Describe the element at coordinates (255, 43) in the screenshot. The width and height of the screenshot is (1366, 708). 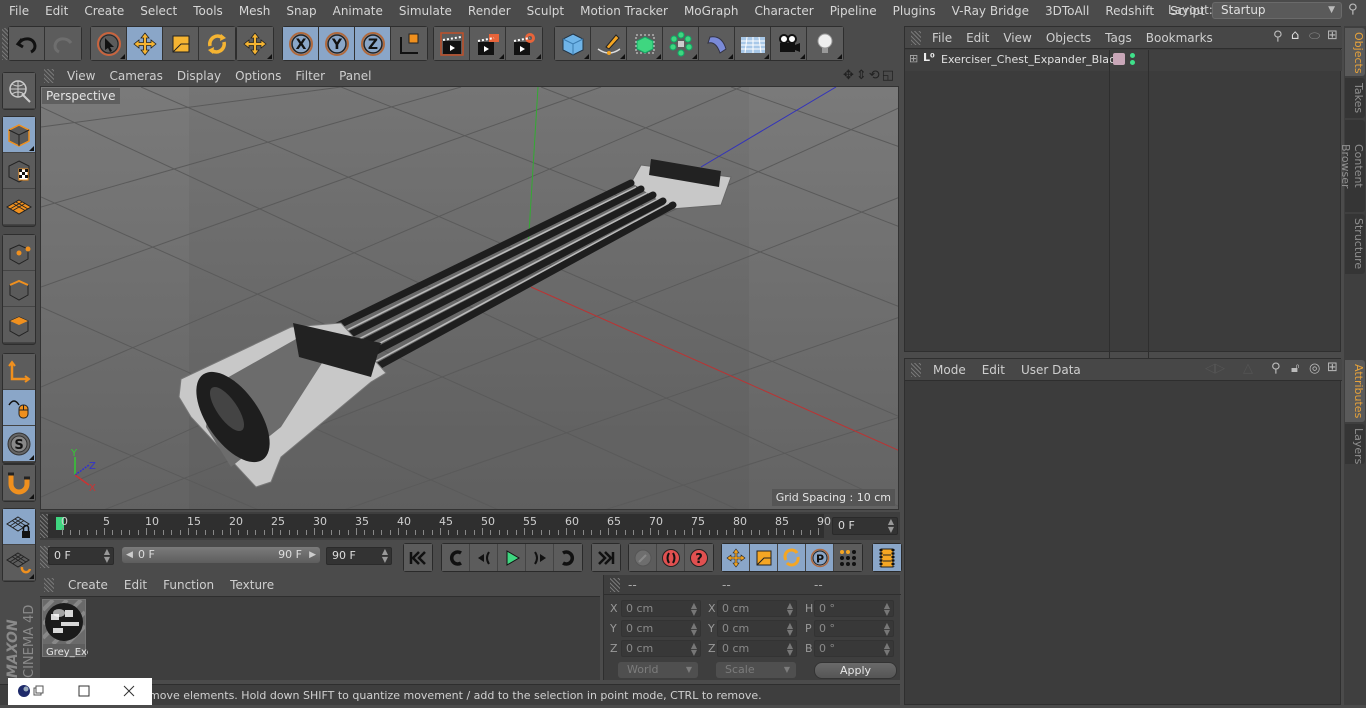
I see `recent-tool-button` at that location.